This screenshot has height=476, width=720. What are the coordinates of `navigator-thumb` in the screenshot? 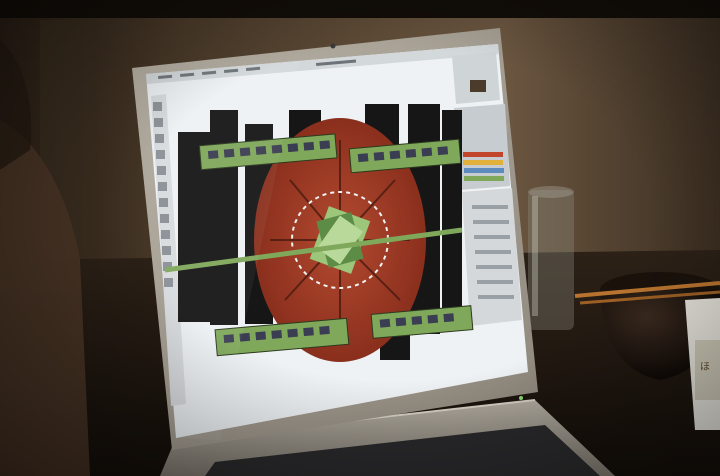 It's located at (478, 86).